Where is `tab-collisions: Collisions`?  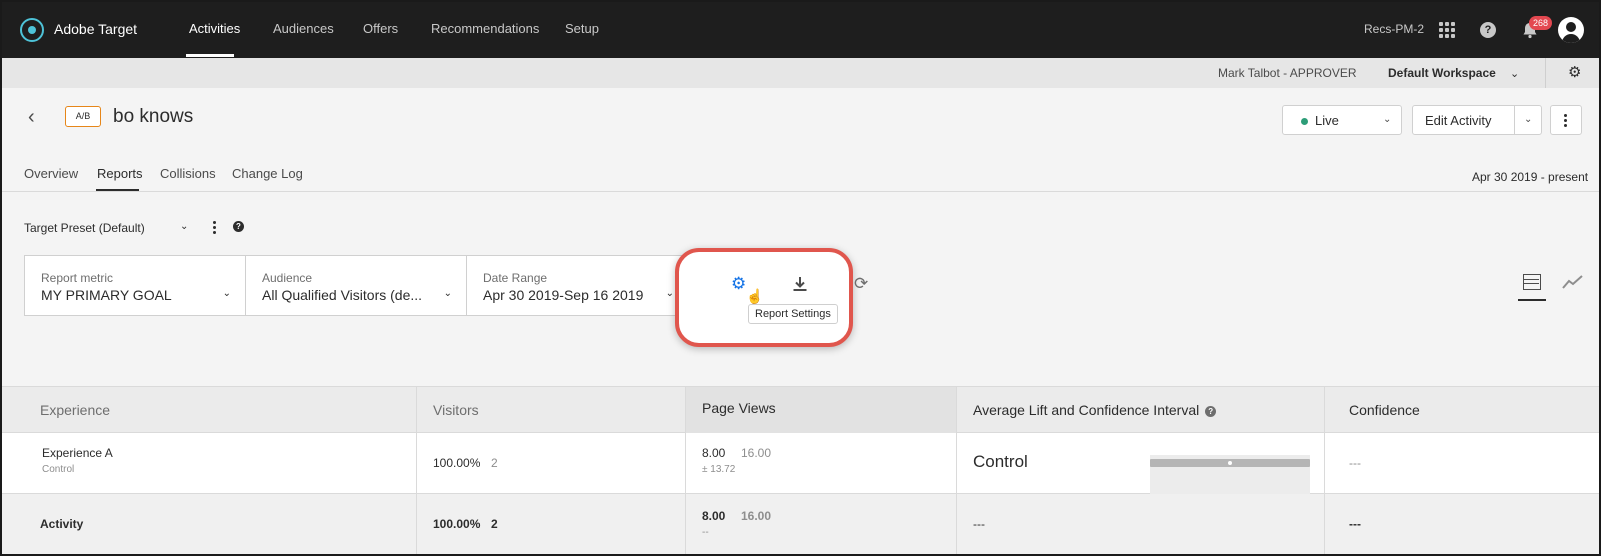 tab-collisions: Collisions is located at coordinates (188, 173).